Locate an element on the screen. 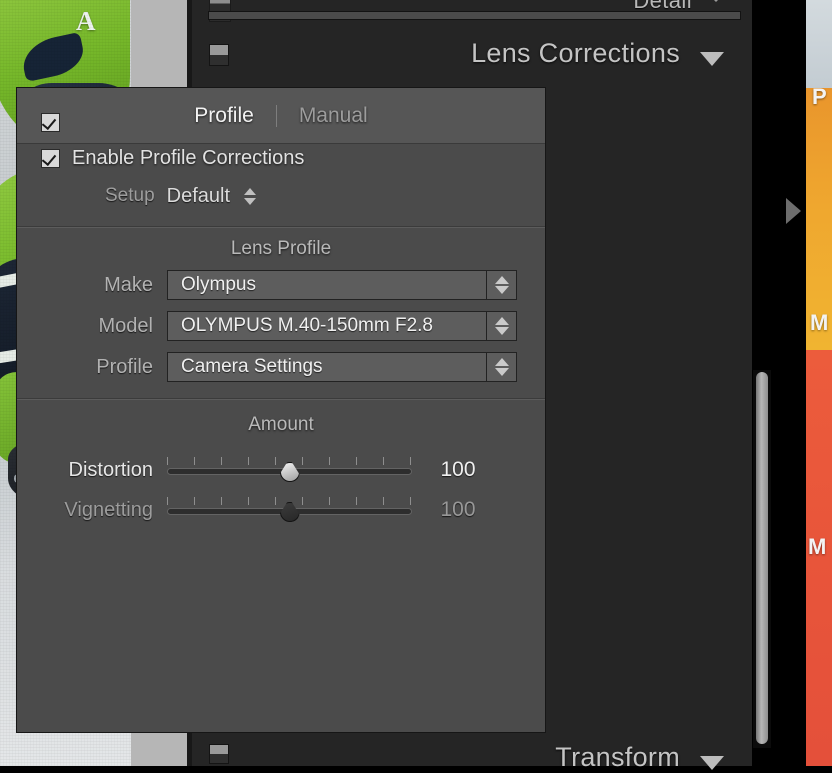 Image resolution: width=832 pixels, height=773 pixels. value-profile: Camera Settings is located at coordinates (327, 367).